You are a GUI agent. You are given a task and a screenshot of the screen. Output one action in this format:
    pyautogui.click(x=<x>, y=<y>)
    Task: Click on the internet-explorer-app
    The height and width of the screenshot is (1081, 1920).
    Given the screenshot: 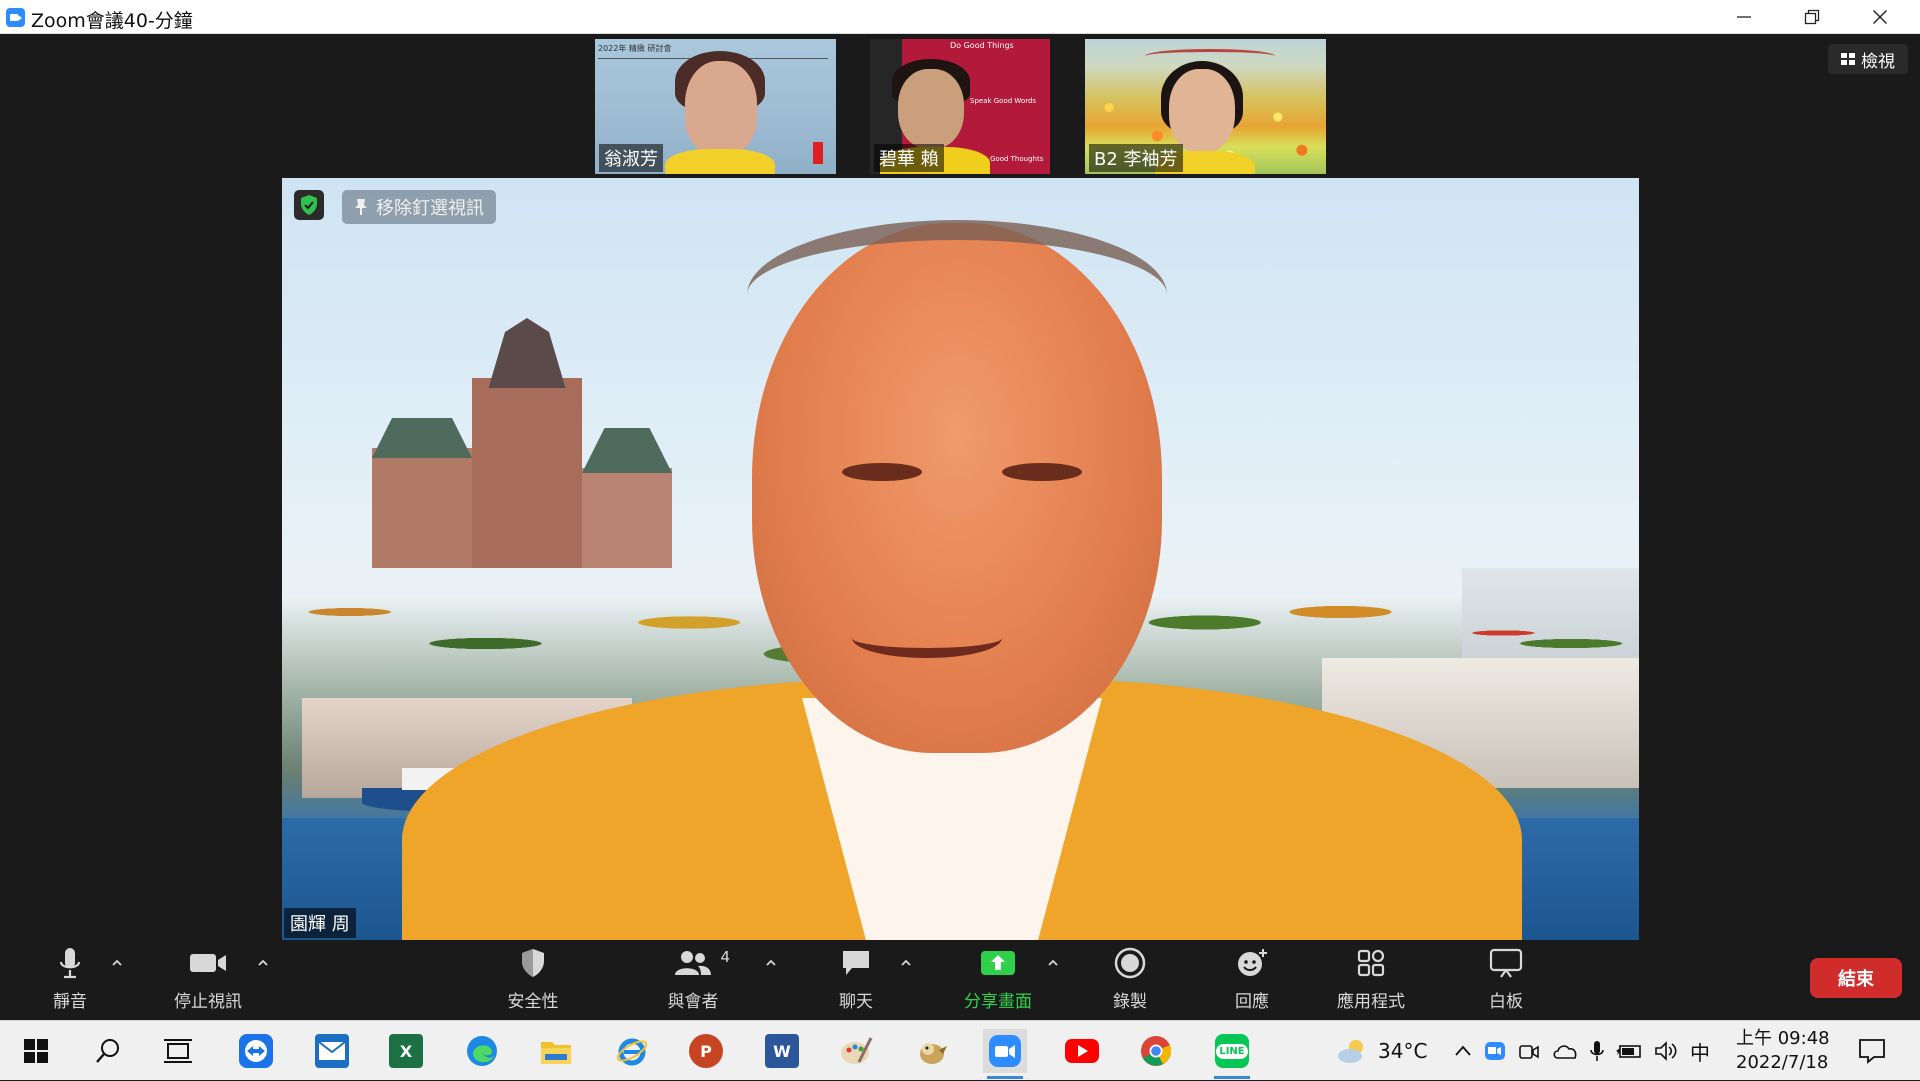 What is the action you would take?
    pyautogui.click(x=632, y=1051)
    